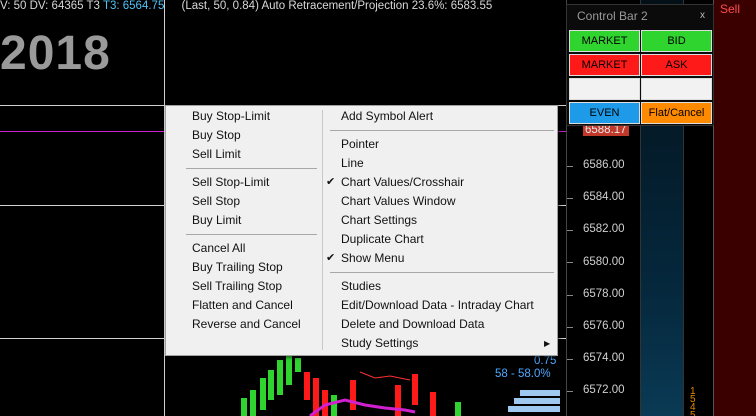 This screenshot has height=416, width=756. What do you see at coordinates (242, 305) in the screenshot?
I see `menu-item-flatten-and-cancel: Flatten and Cancel` at bounding box center [242, 305].